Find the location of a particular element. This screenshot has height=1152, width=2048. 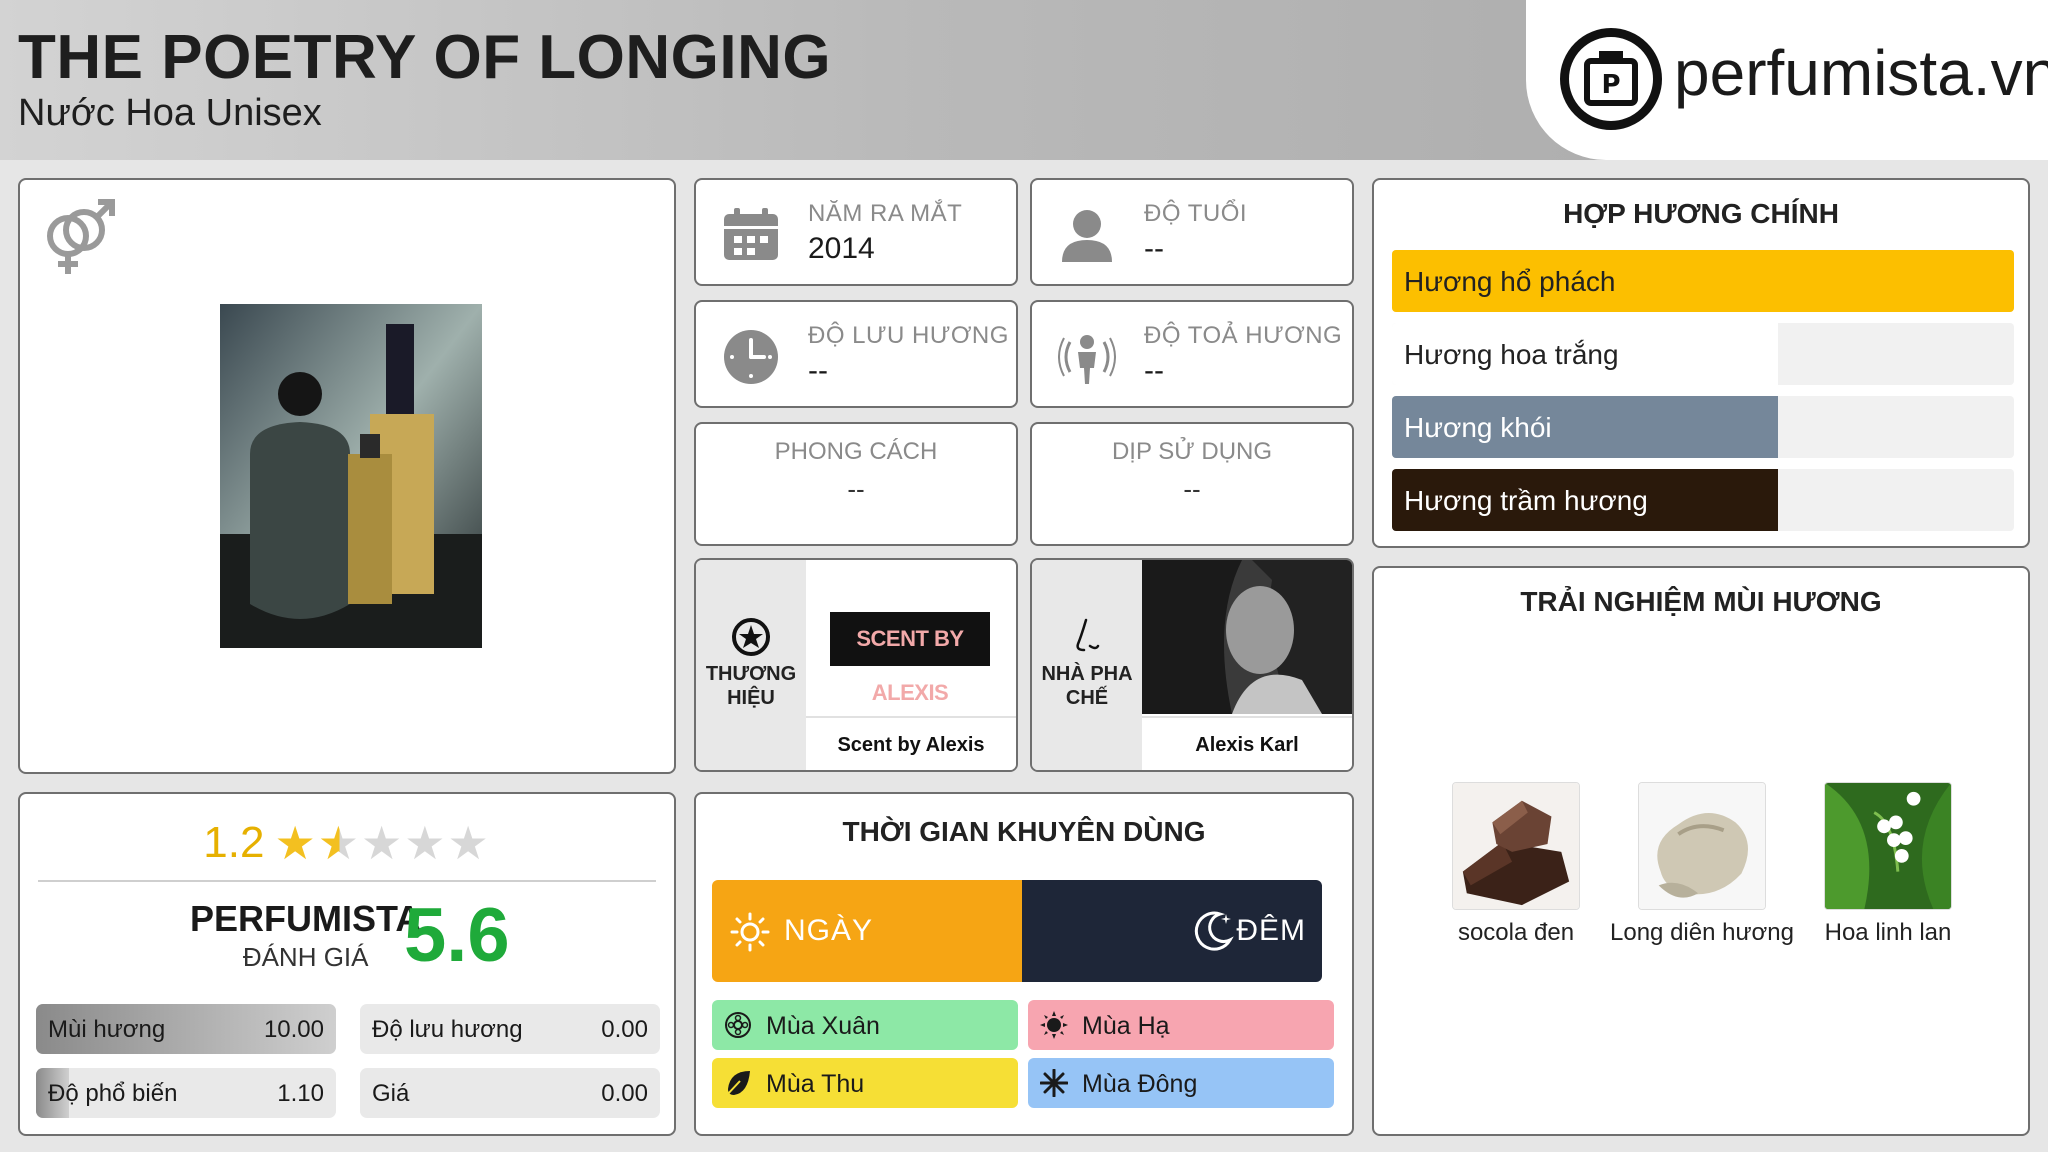

age-value: -- is located at coordinates (1154, 248).